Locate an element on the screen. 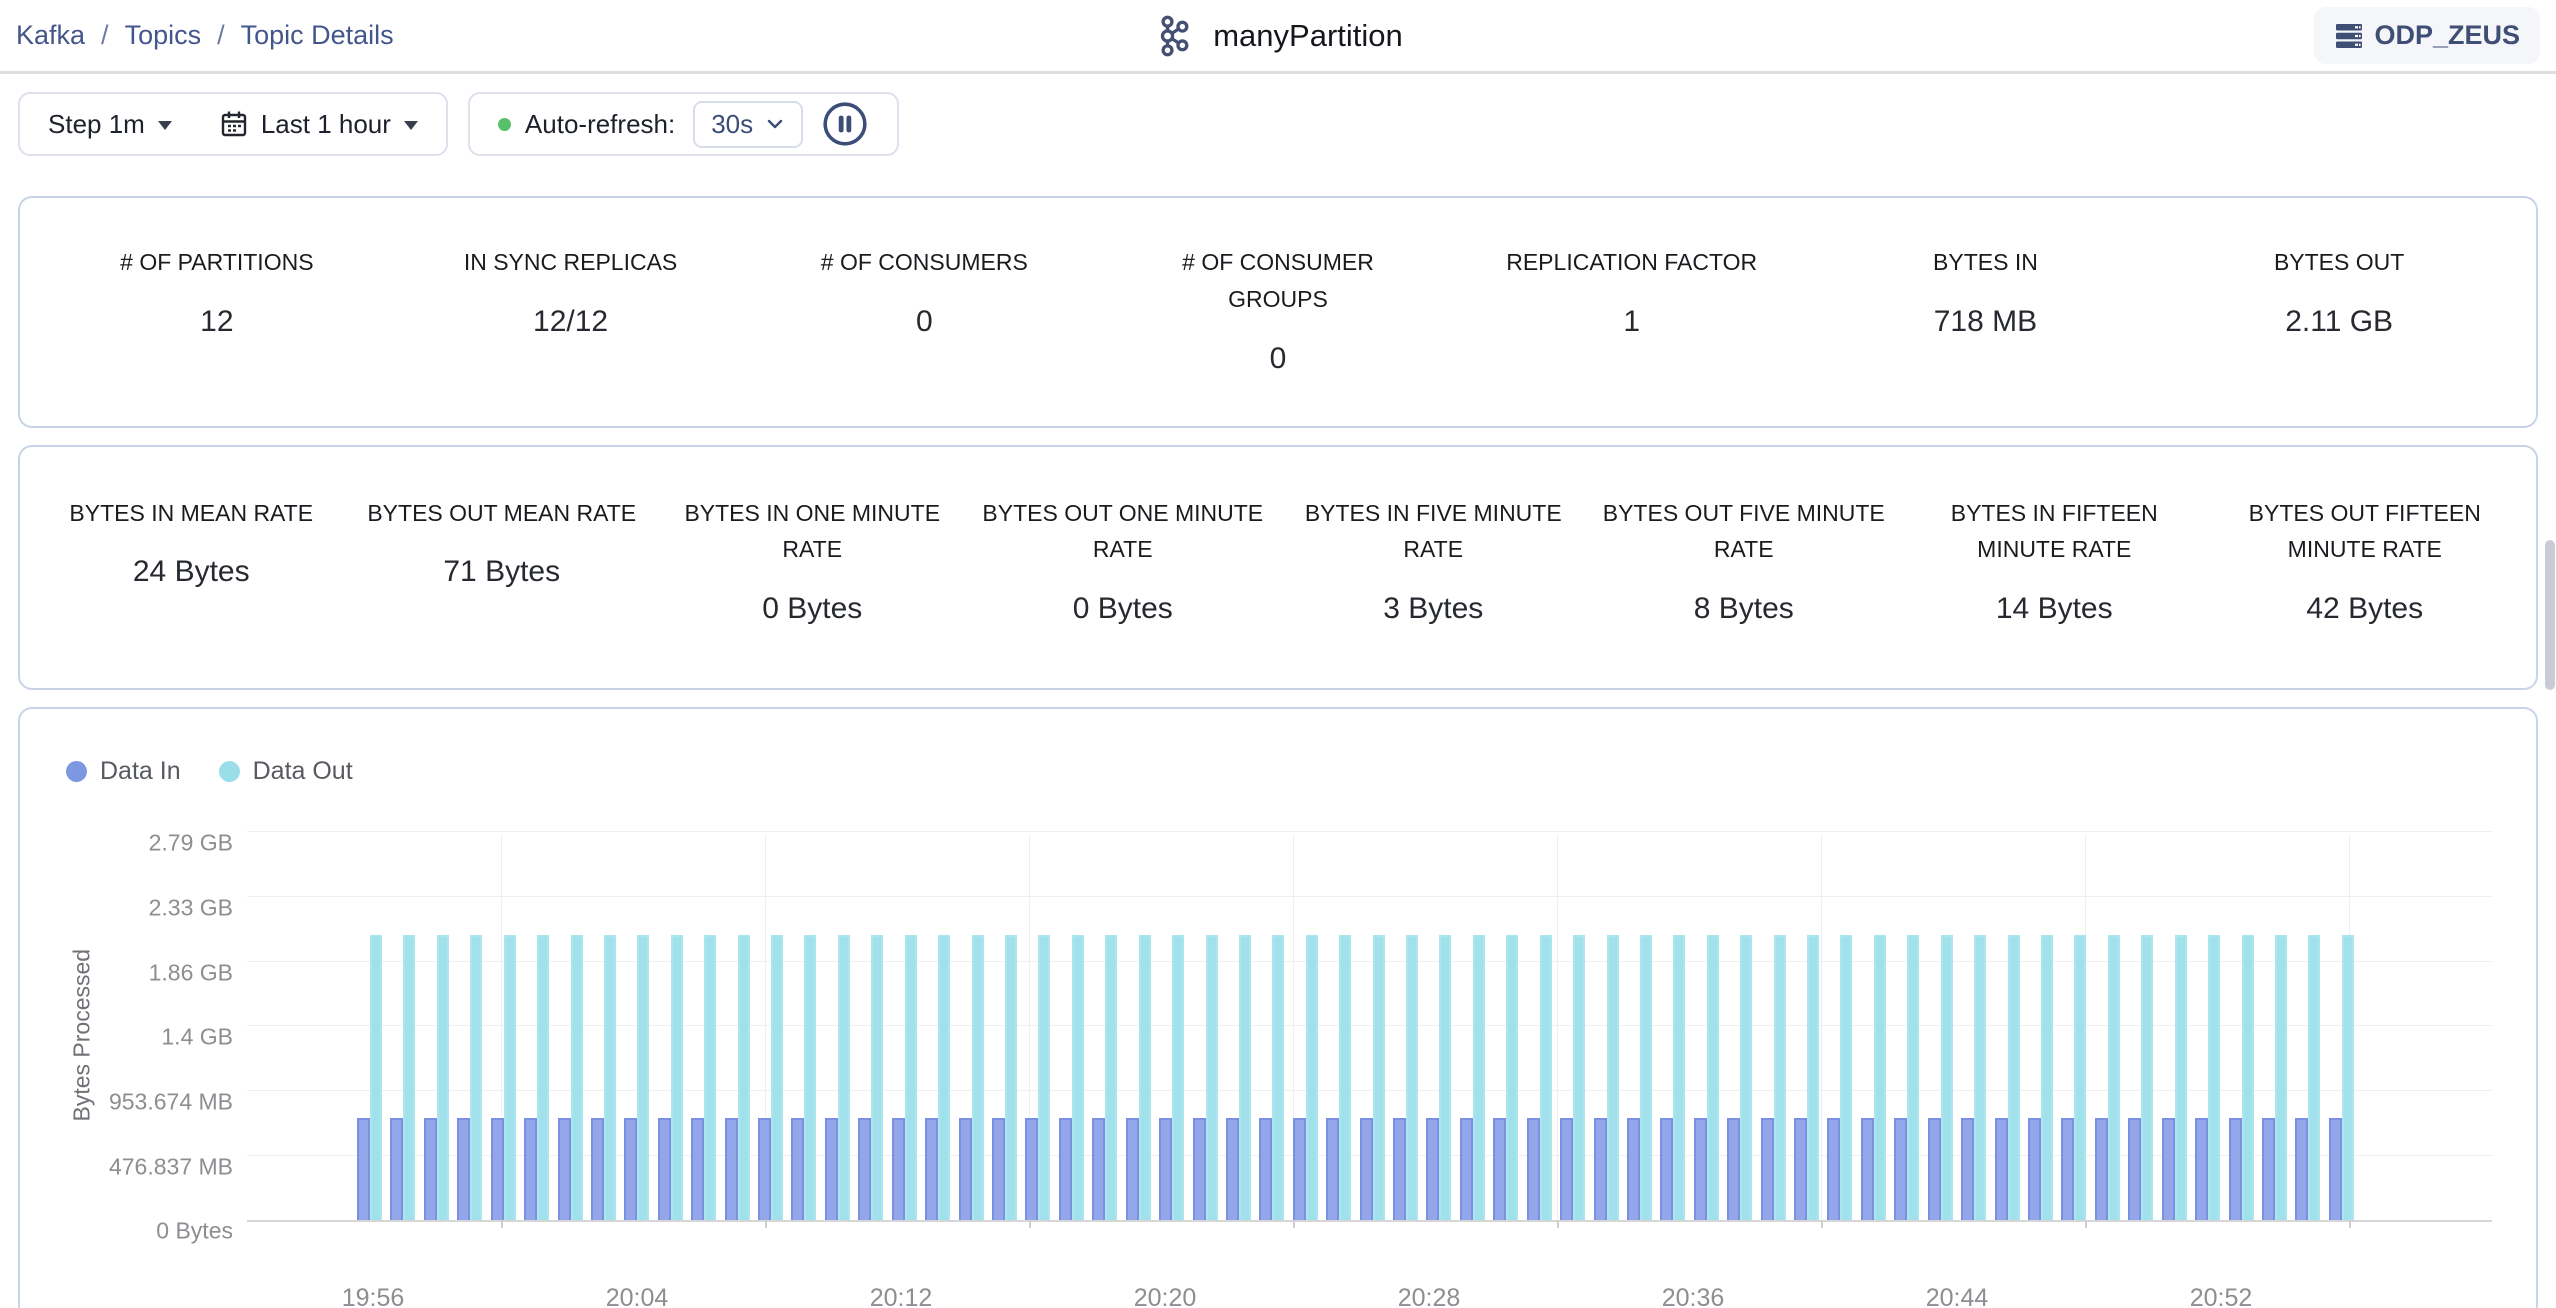 Image resolution: width=2556 pixels, height=1308 pixels. x-tick-label: 20:20 is located at coordinates (1165, 1296).